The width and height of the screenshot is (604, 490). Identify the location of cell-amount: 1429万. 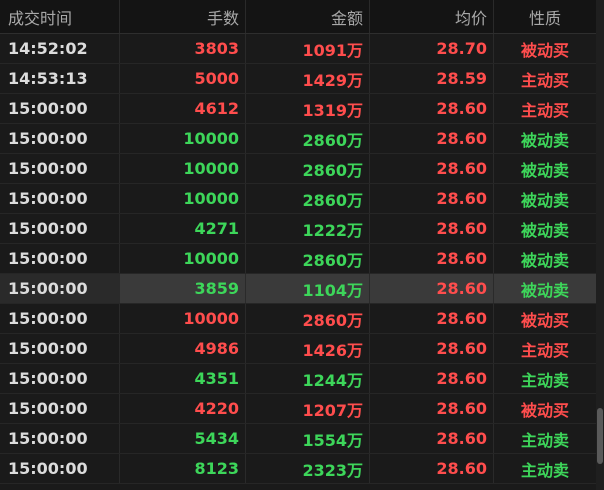
(308, 78).